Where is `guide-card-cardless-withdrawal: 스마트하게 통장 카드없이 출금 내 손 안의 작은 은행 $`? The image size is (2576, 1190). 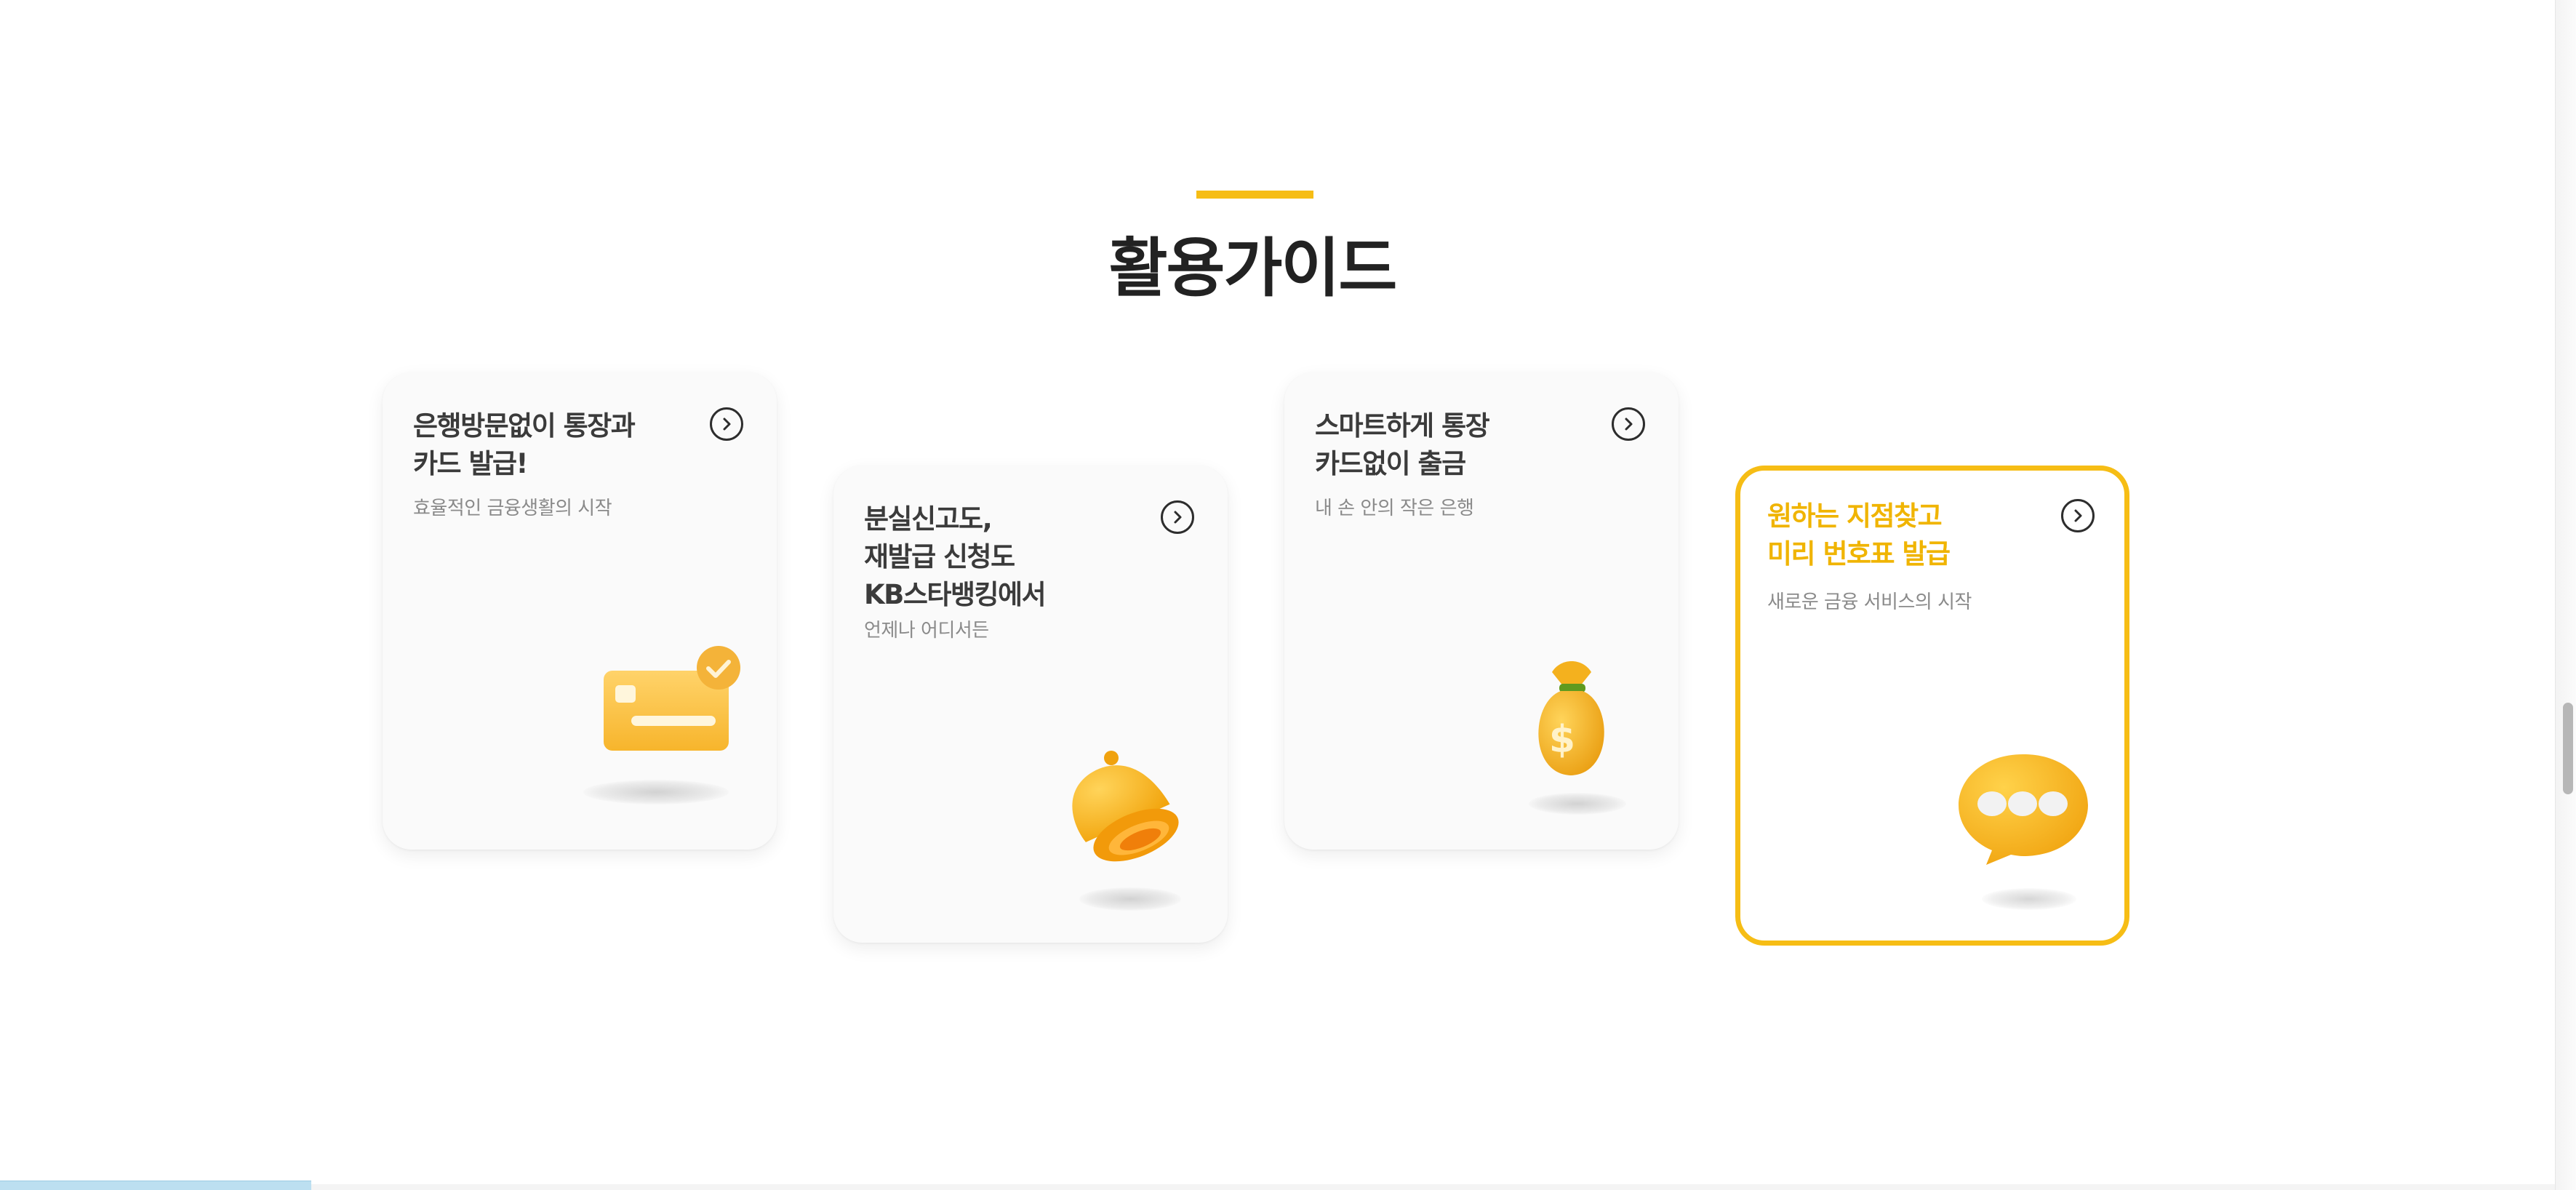 guide-card-cardless-withdrawal: 스마트하게 통장 카드없이 출금 내 손 안의 작은 은행 $ is located at coordinates (1481, 611).